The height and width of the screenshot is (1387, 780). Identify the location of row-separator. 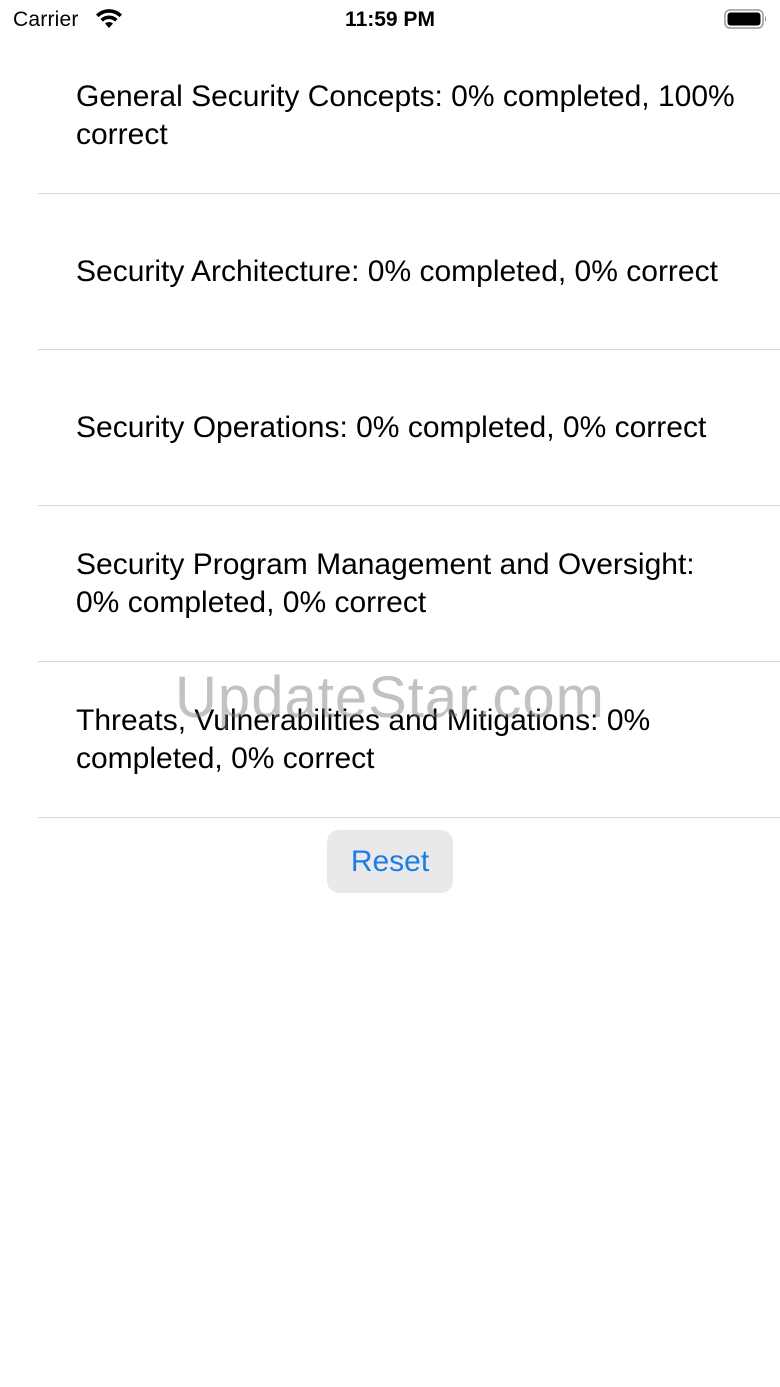
(409, 817).